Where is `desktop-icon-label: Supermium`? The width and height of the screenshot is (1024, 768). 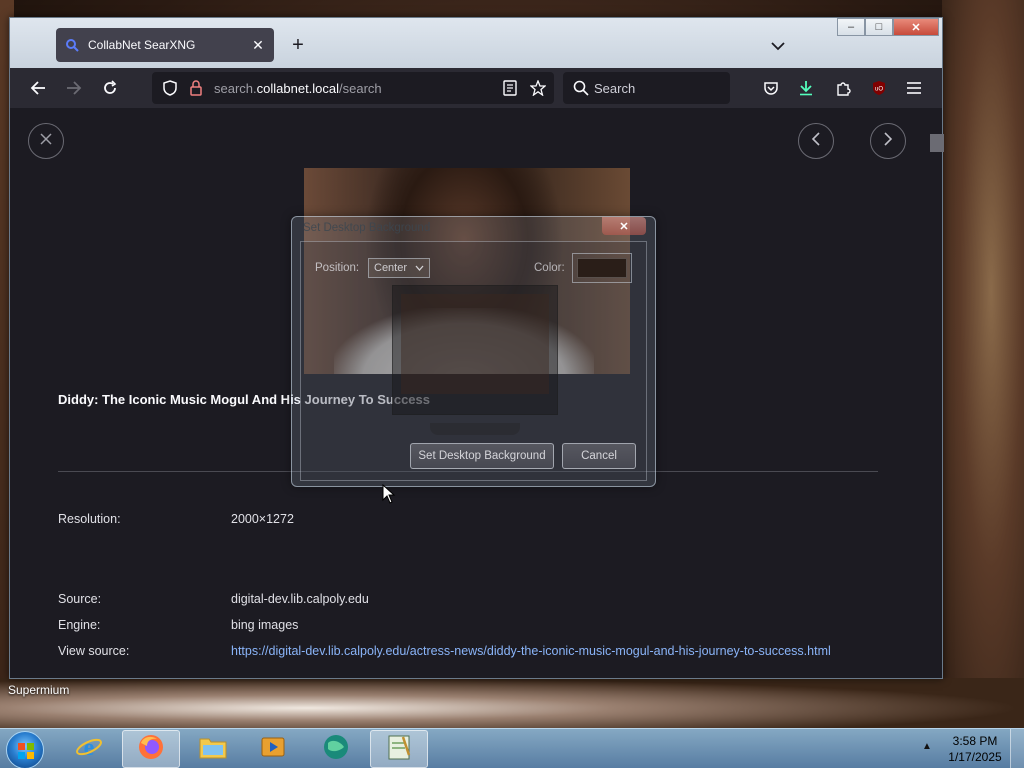
desktop-icon-label: Supermium is located at coordinates (38, 690).